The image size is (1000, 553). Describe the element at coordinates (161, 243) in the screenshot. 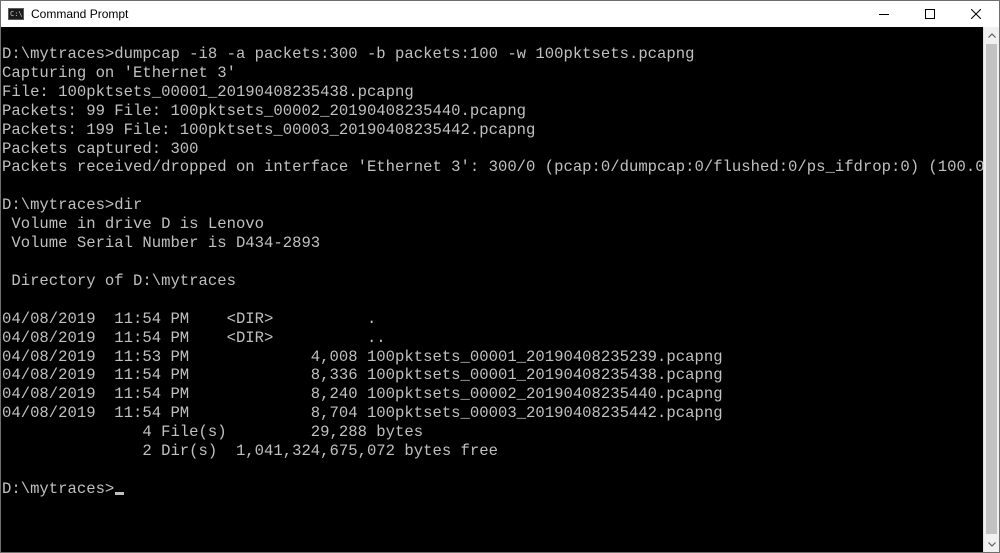

I see `console-line: Volume Serial Number is D434-2893` at that location.